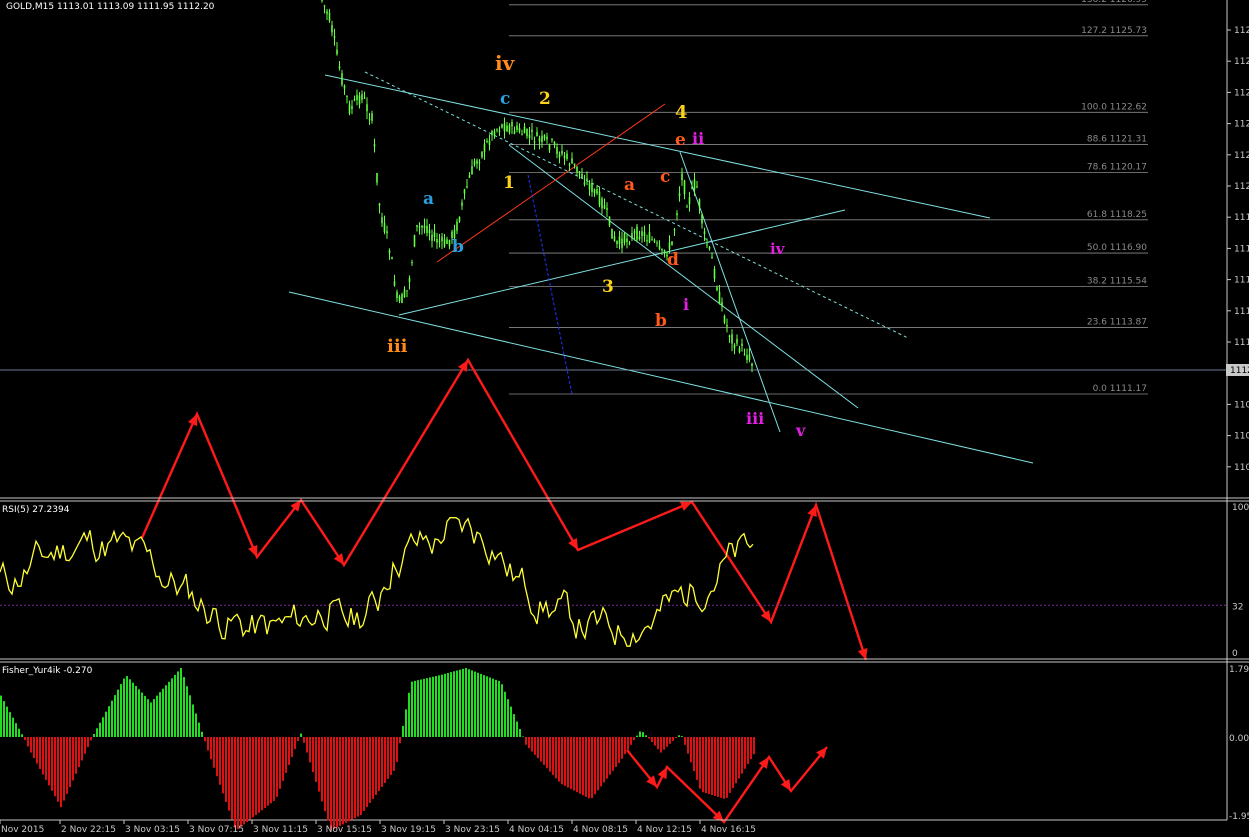 The width and height of the screenshot is (1249, 837). What do you see at coordinates (686, 304) in the screenshot?
I see `wave-label: i` at bounding box center [686, 304].